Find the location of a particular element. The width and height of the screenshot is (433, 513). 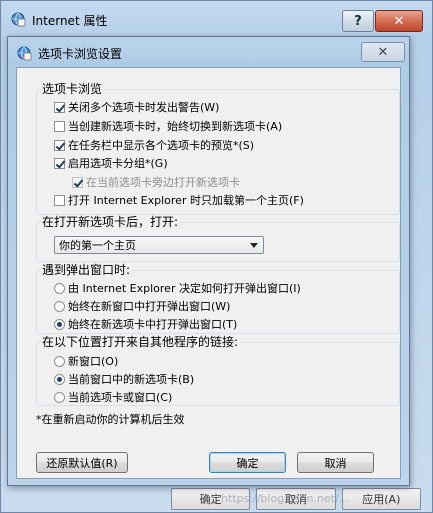

option-switch-new-tab: 当创建新选项卡时，始终切换到新选项卡(A) is located at coordinates (168, 126).